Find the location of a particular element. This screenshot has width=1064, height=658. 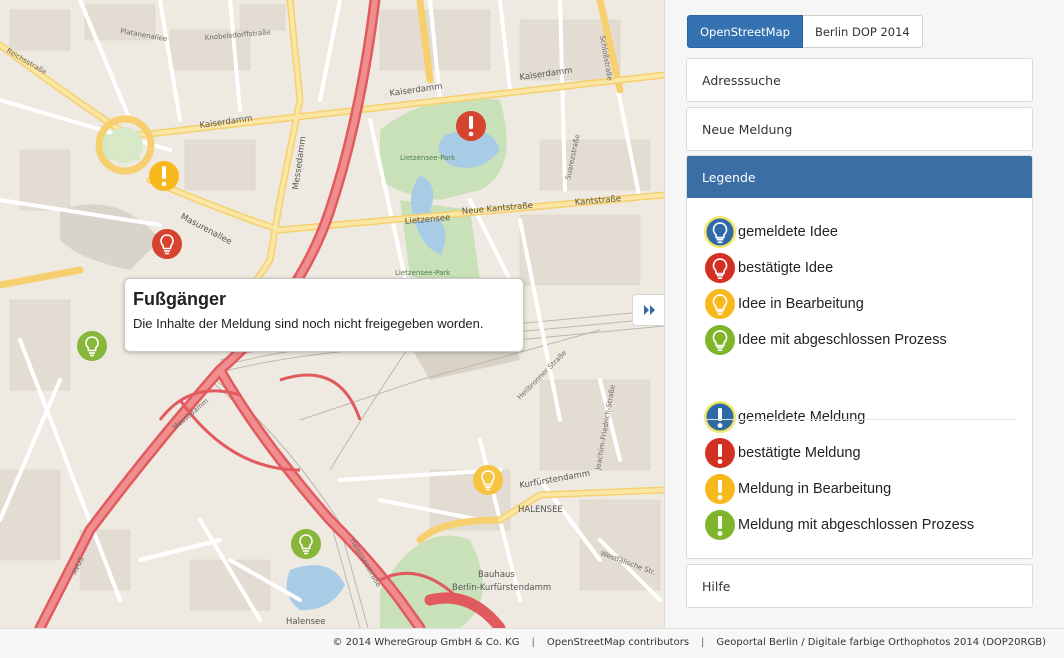

attribution-wheregroup: © 2014 WhereGroup GmbH & Co. KG is located at coordinates (426, 642).